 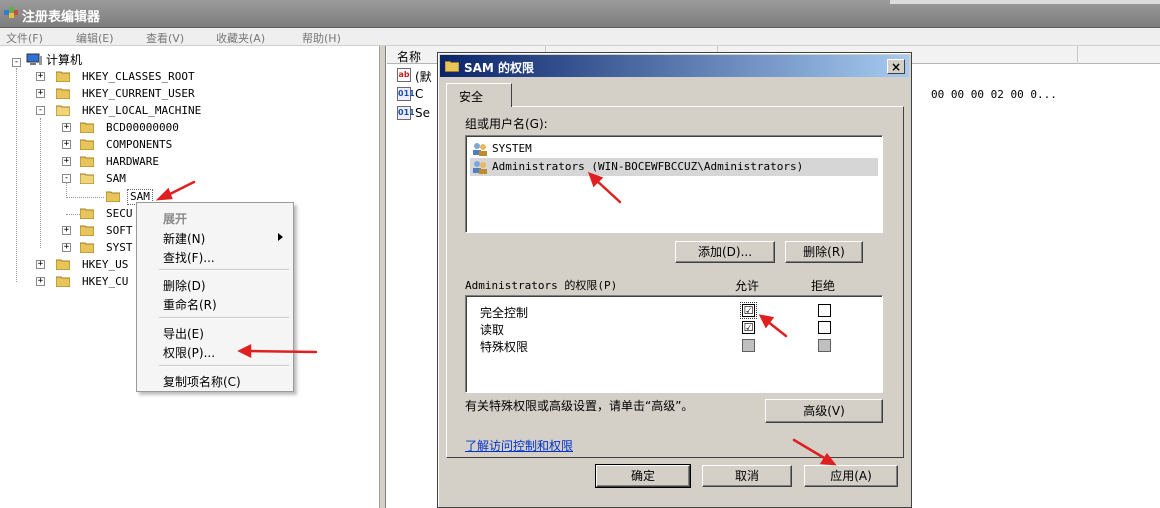 What do you see at coordinates (105, 265) in the screenshot?
I see `tree-node-hku: HKEY_US` at bounding box center [105, 265].